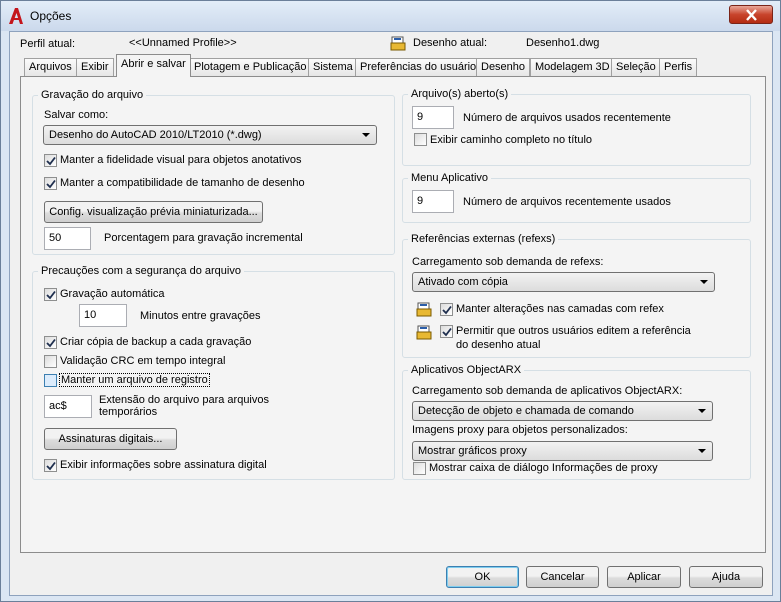 The image size is (781, 602). Describe the element at coordinates (418, 67) in the screenshot. I see `tab-user-preferences: Preferências do usuário` at that location.